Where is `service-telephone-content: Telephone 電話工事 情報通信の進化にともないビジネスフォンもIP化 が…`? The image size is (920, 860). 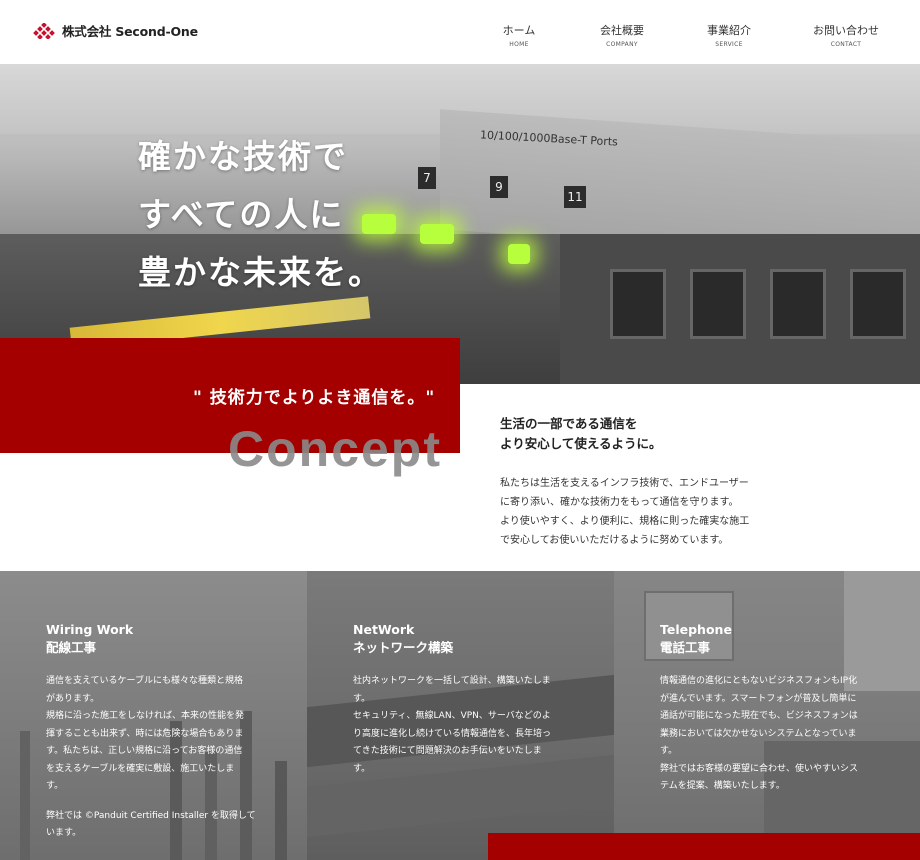
service-telephone-content: Telephone 電話工事 情報通信の進化にともないビジネスフォンもIP化 が… is located at coordinates (770, 708).